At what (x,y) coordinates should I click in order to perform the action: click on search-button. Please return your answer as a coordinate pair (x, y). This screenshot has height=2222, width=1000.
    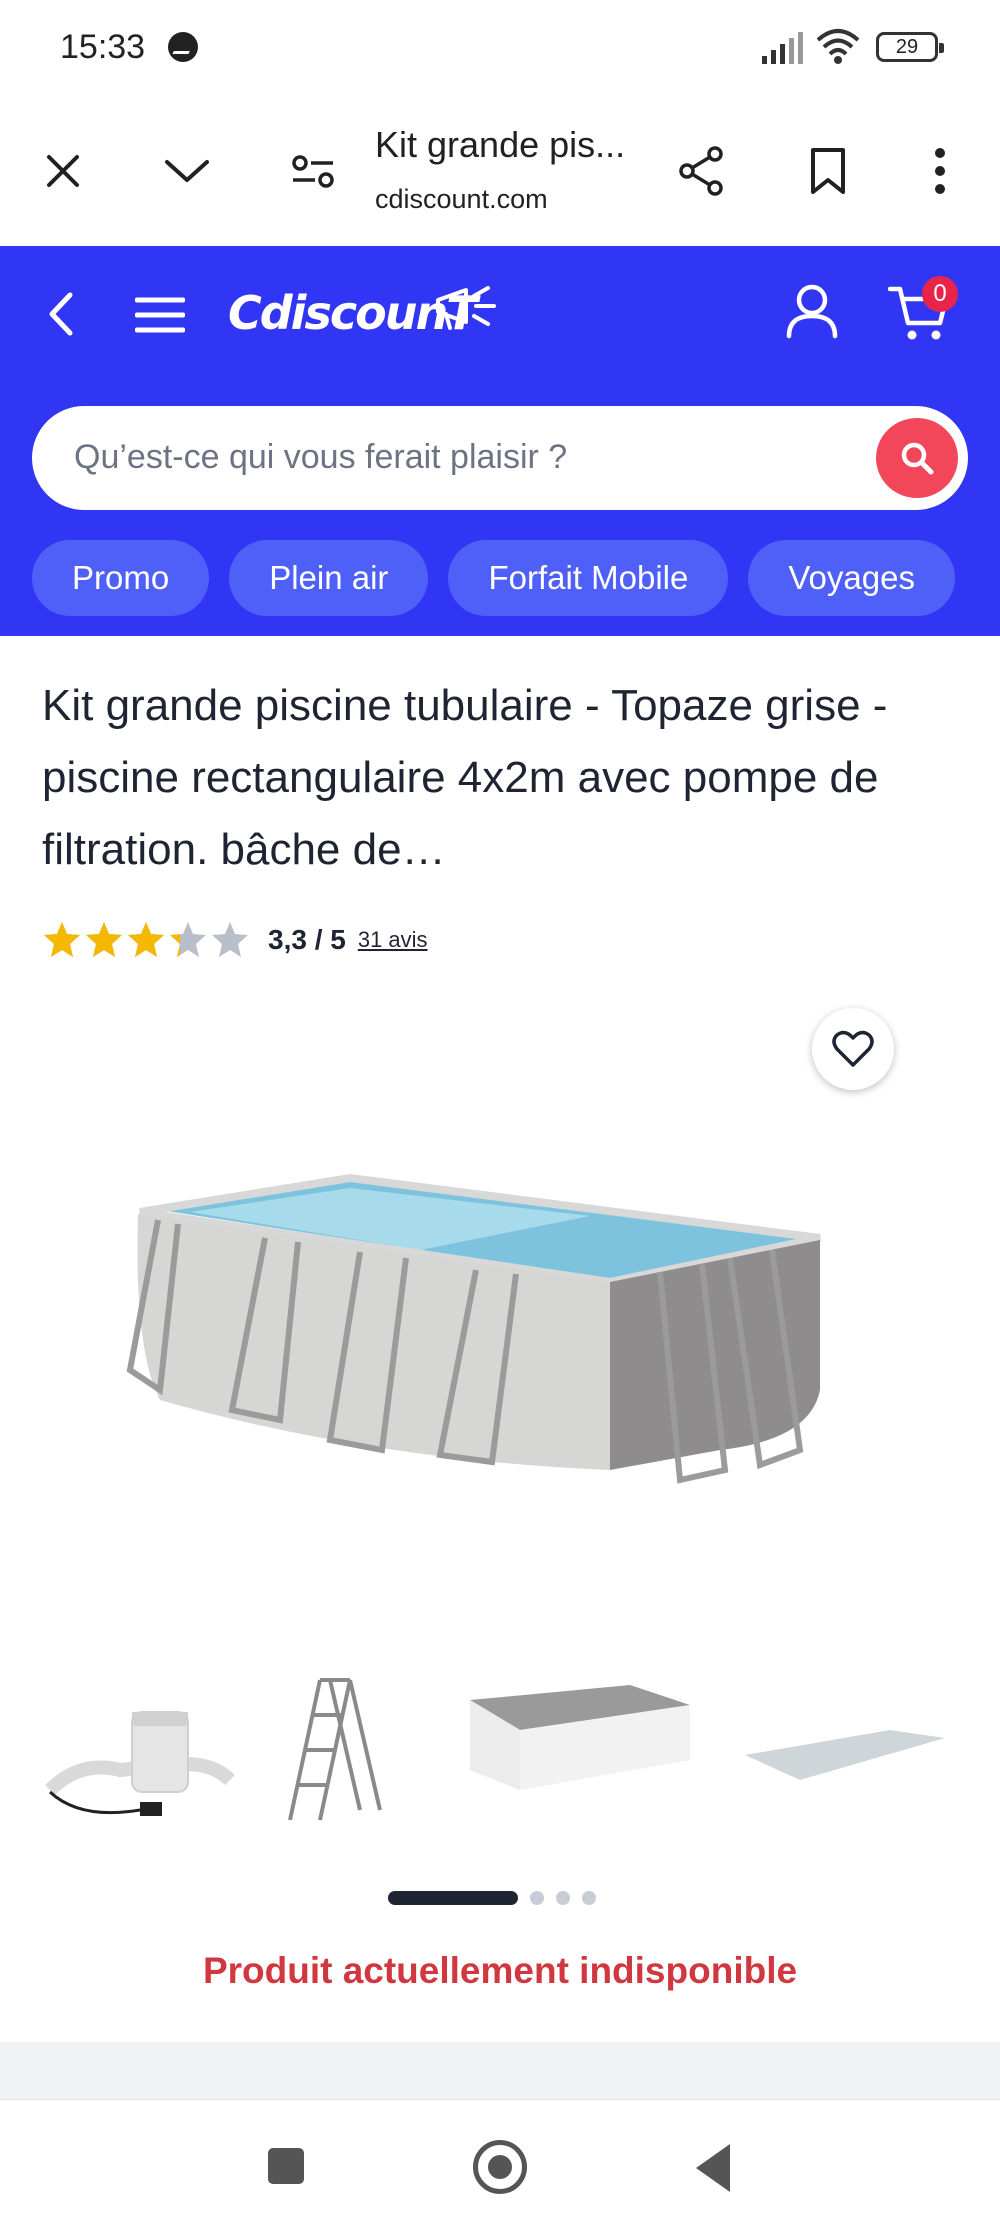
    Looking at the image, I should click on (917, 458).